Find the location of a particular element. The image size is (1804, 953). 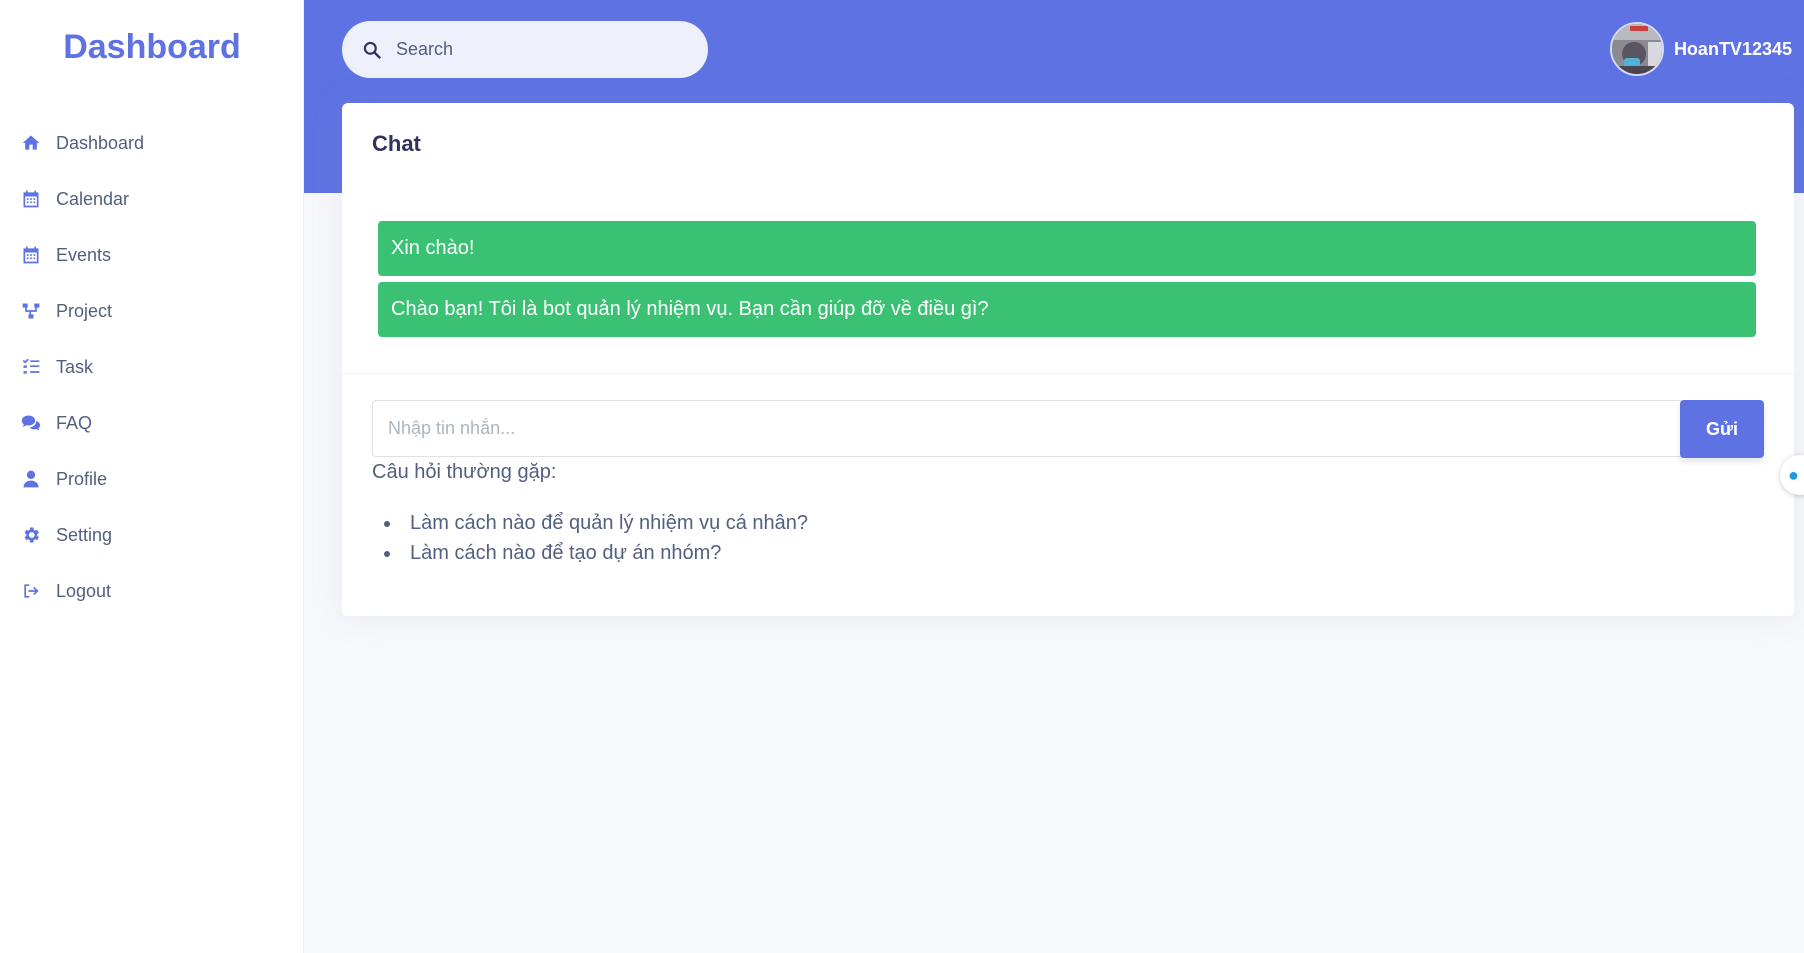

search-input is located at coordinates (536, 49).